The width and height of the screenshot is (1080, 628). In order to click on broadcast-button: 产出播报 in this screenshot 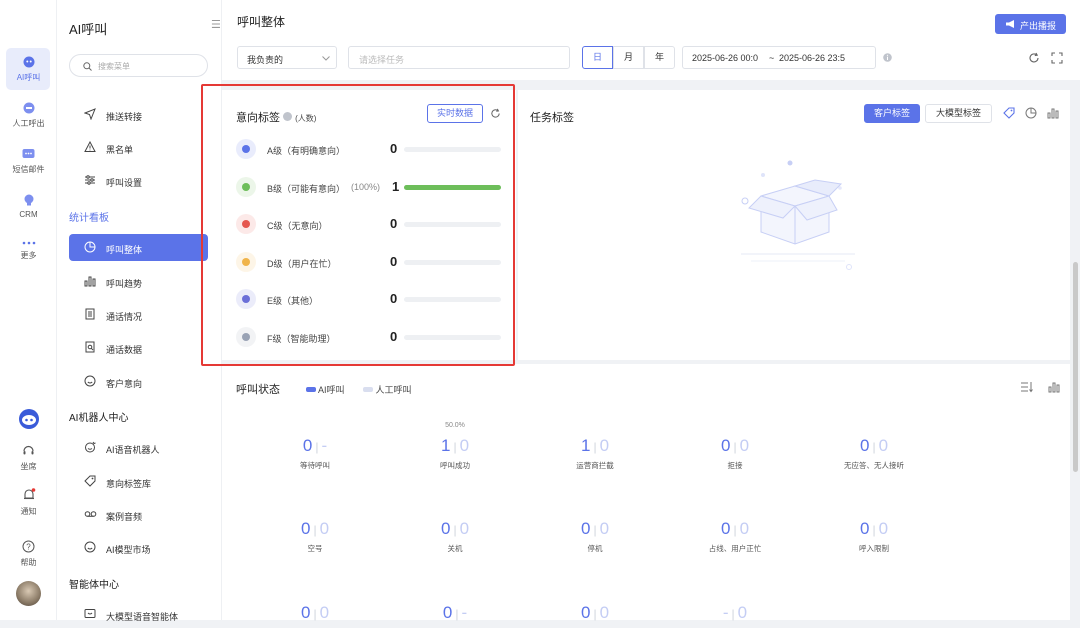, I will do `click(1030, 24)`.